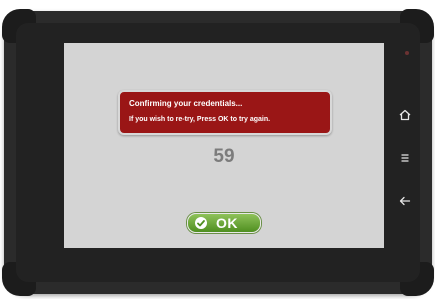 Image resolution: width=435 pixels, height=299 pixels. I want to click on menu-button, so click(405, 158).